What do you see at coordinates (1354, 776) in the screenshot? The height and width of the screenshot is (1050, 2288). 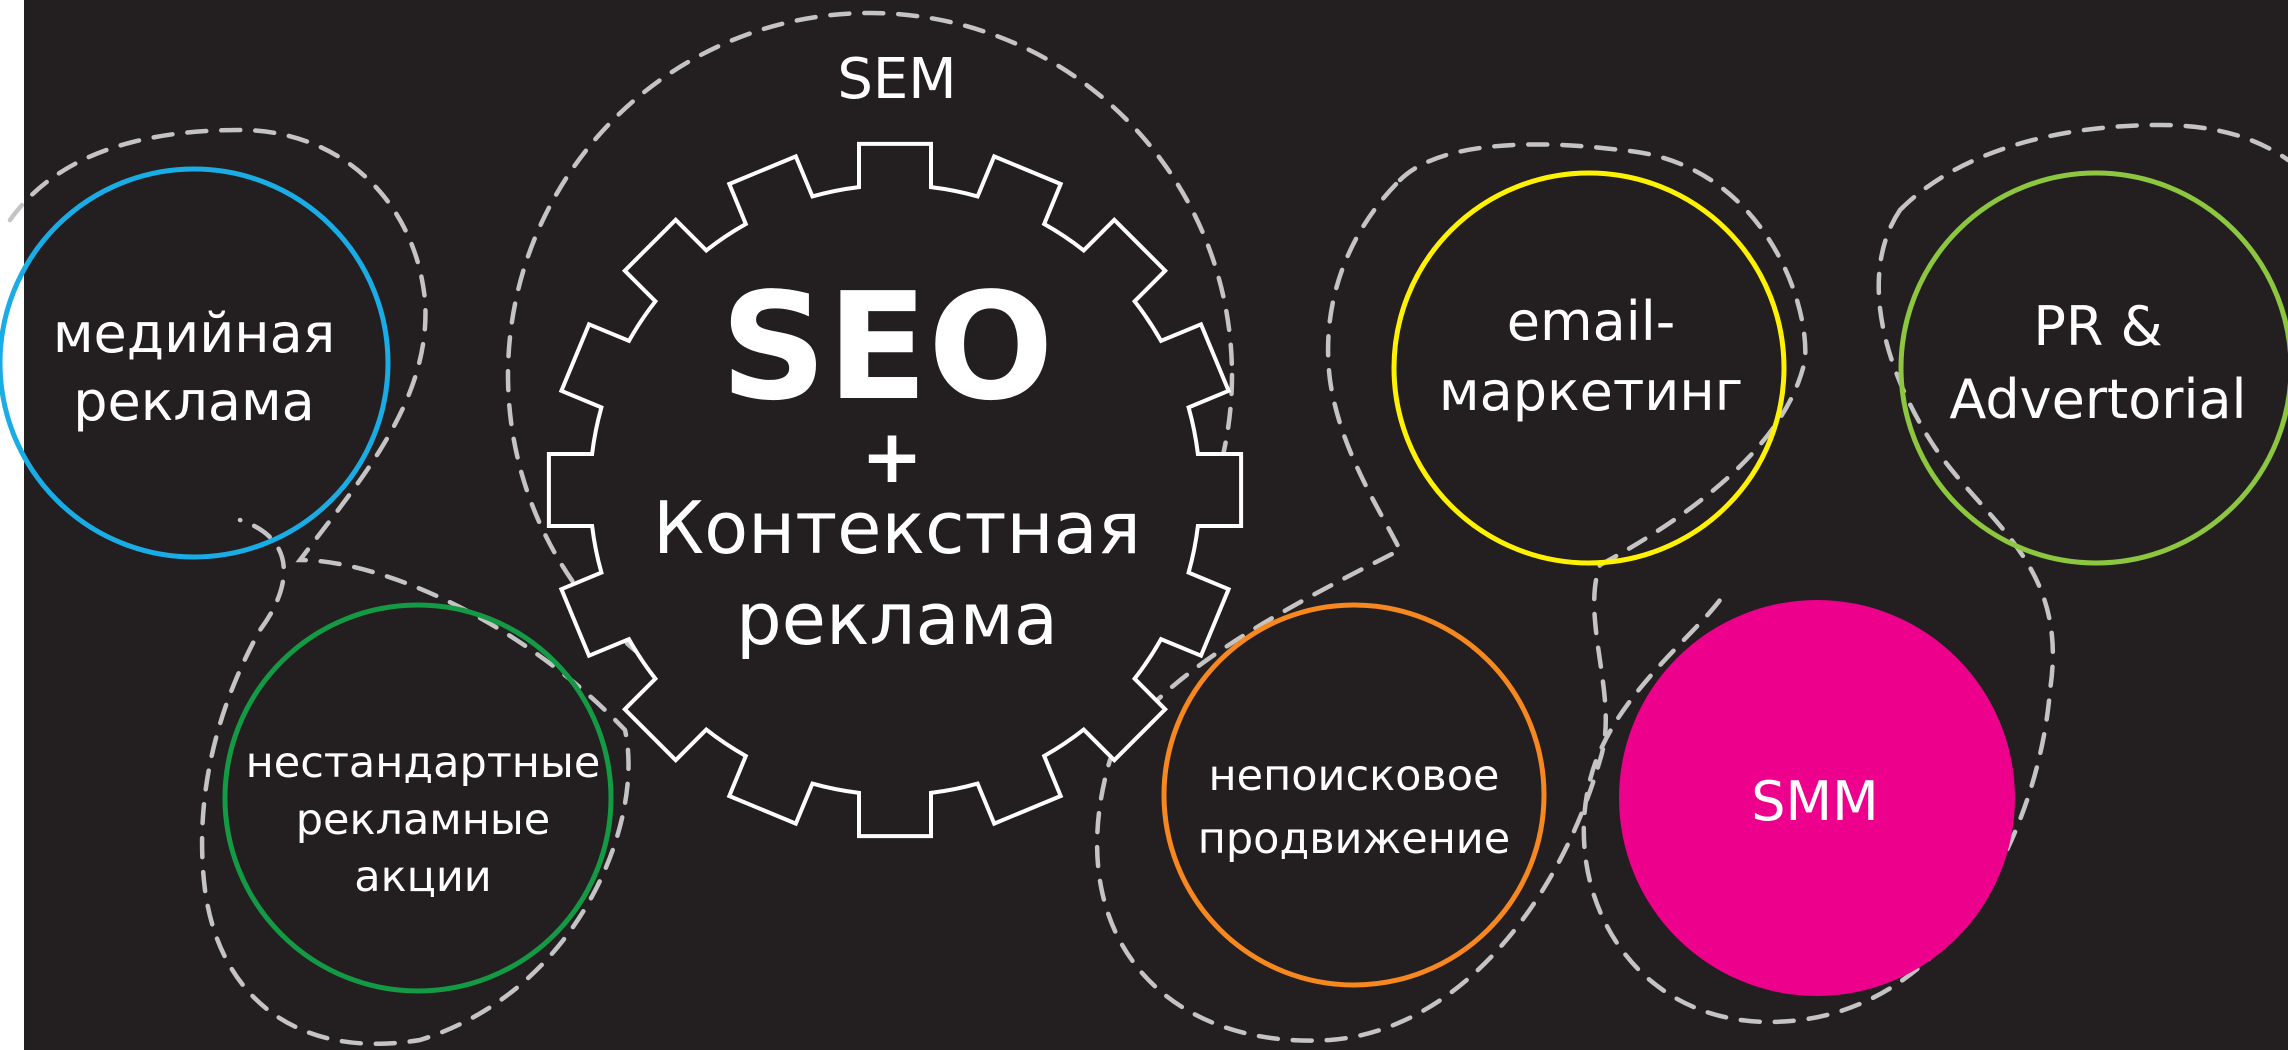 I see `nonsearch-label-line1: непоисковое` at bounding box center [1354, 776].